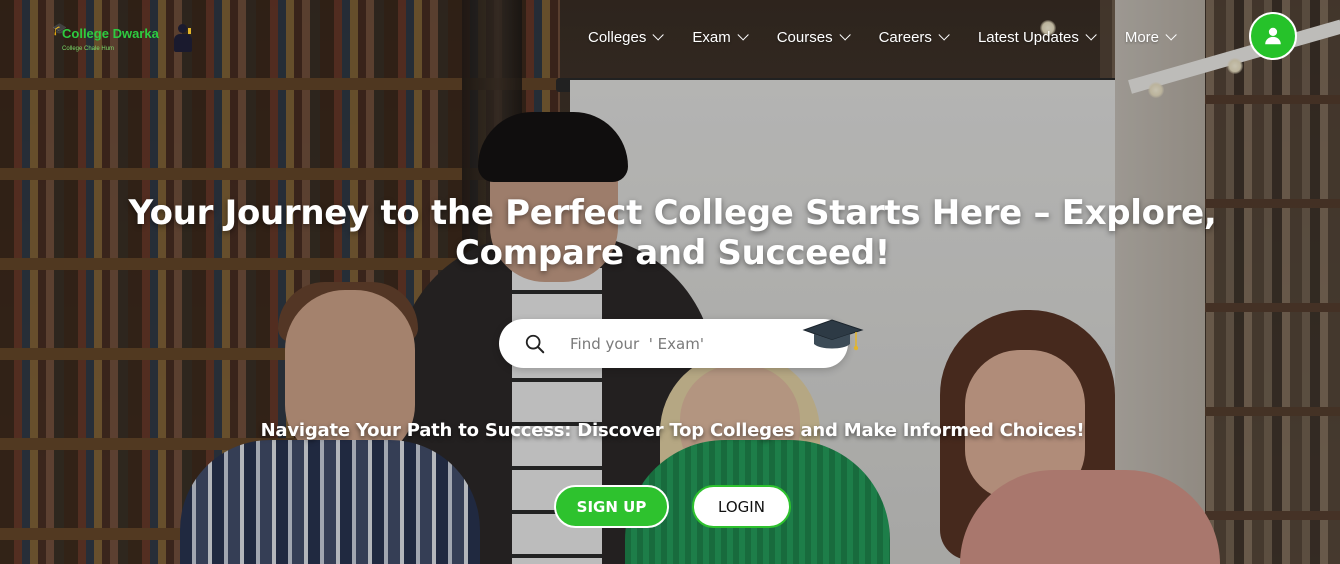  I want to click on login-button: LOGIN, so click(741, 506).